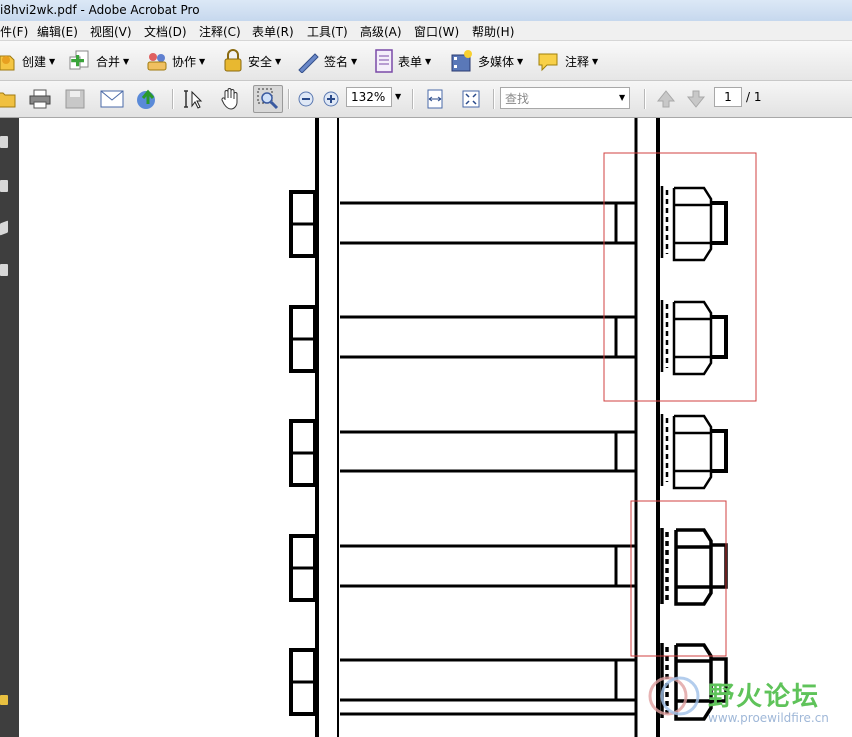  Describe the element at coordinates (100, 10) in the screenshot. I see `window-title: i8hvi2wk.pdf - Adobe Acrobat Pro` at that location.